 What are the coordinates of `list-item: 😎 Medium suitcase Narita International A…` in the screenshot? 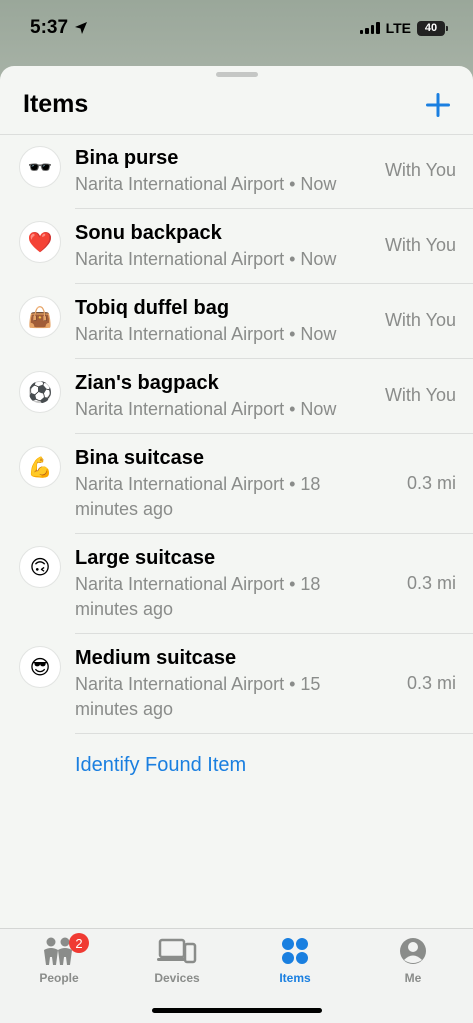 It's located at (236, 684).